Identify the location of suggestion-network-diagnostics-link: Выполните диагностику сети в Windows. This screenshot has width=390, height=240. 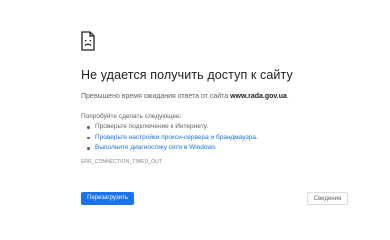
(169, 148).